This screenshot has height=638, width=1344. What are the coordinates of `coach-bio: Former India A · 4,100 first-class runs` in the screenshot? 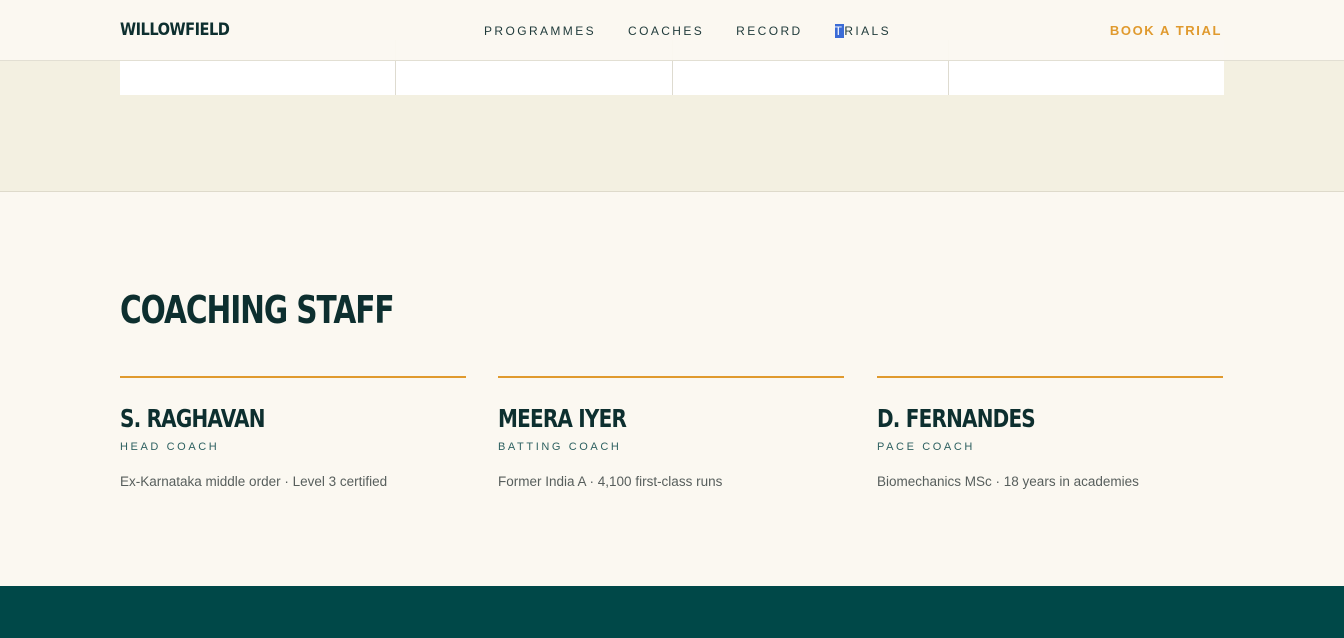 It's located at (610, 481).